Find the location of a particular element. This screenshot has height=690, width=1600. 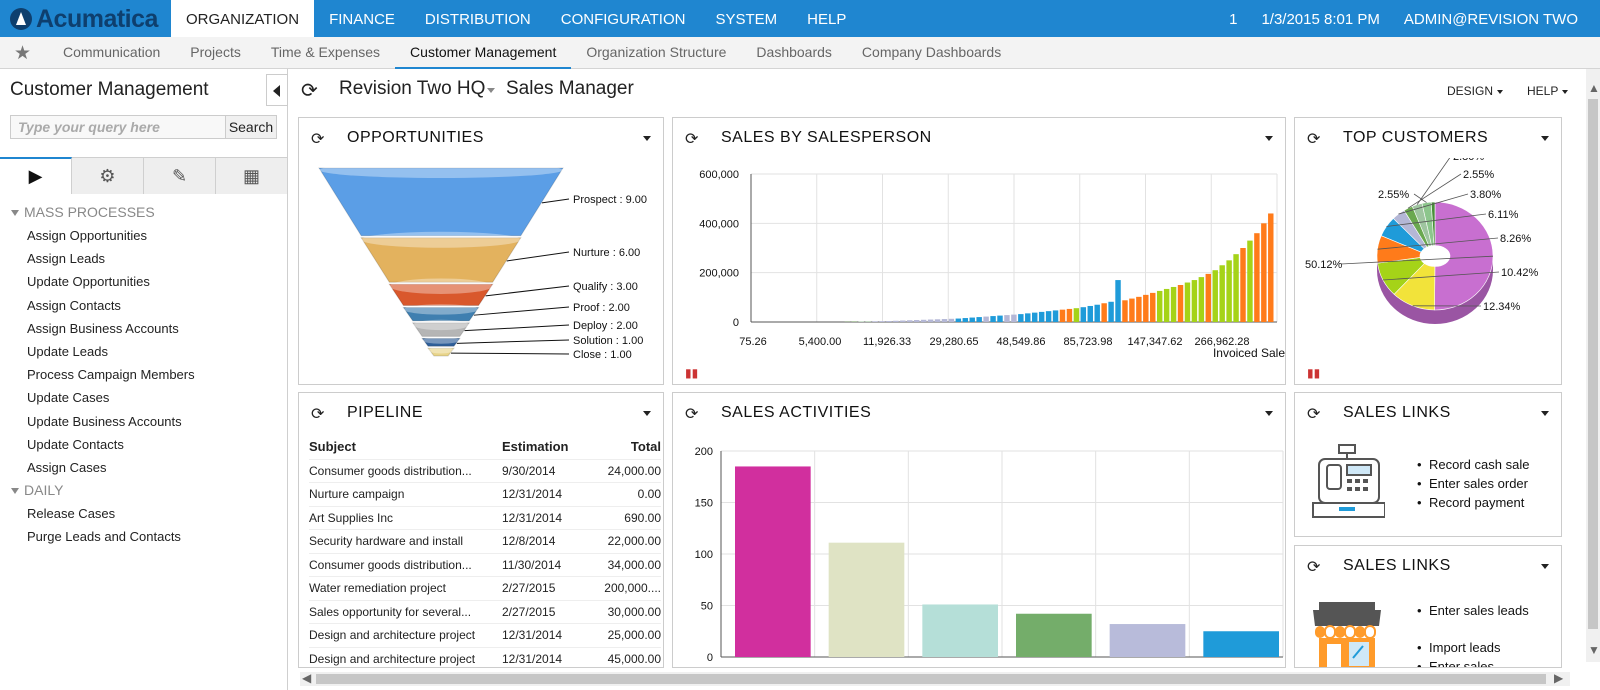

user-menu: ADMIN@REVISION TWO is located at coordinates (1491, 18).